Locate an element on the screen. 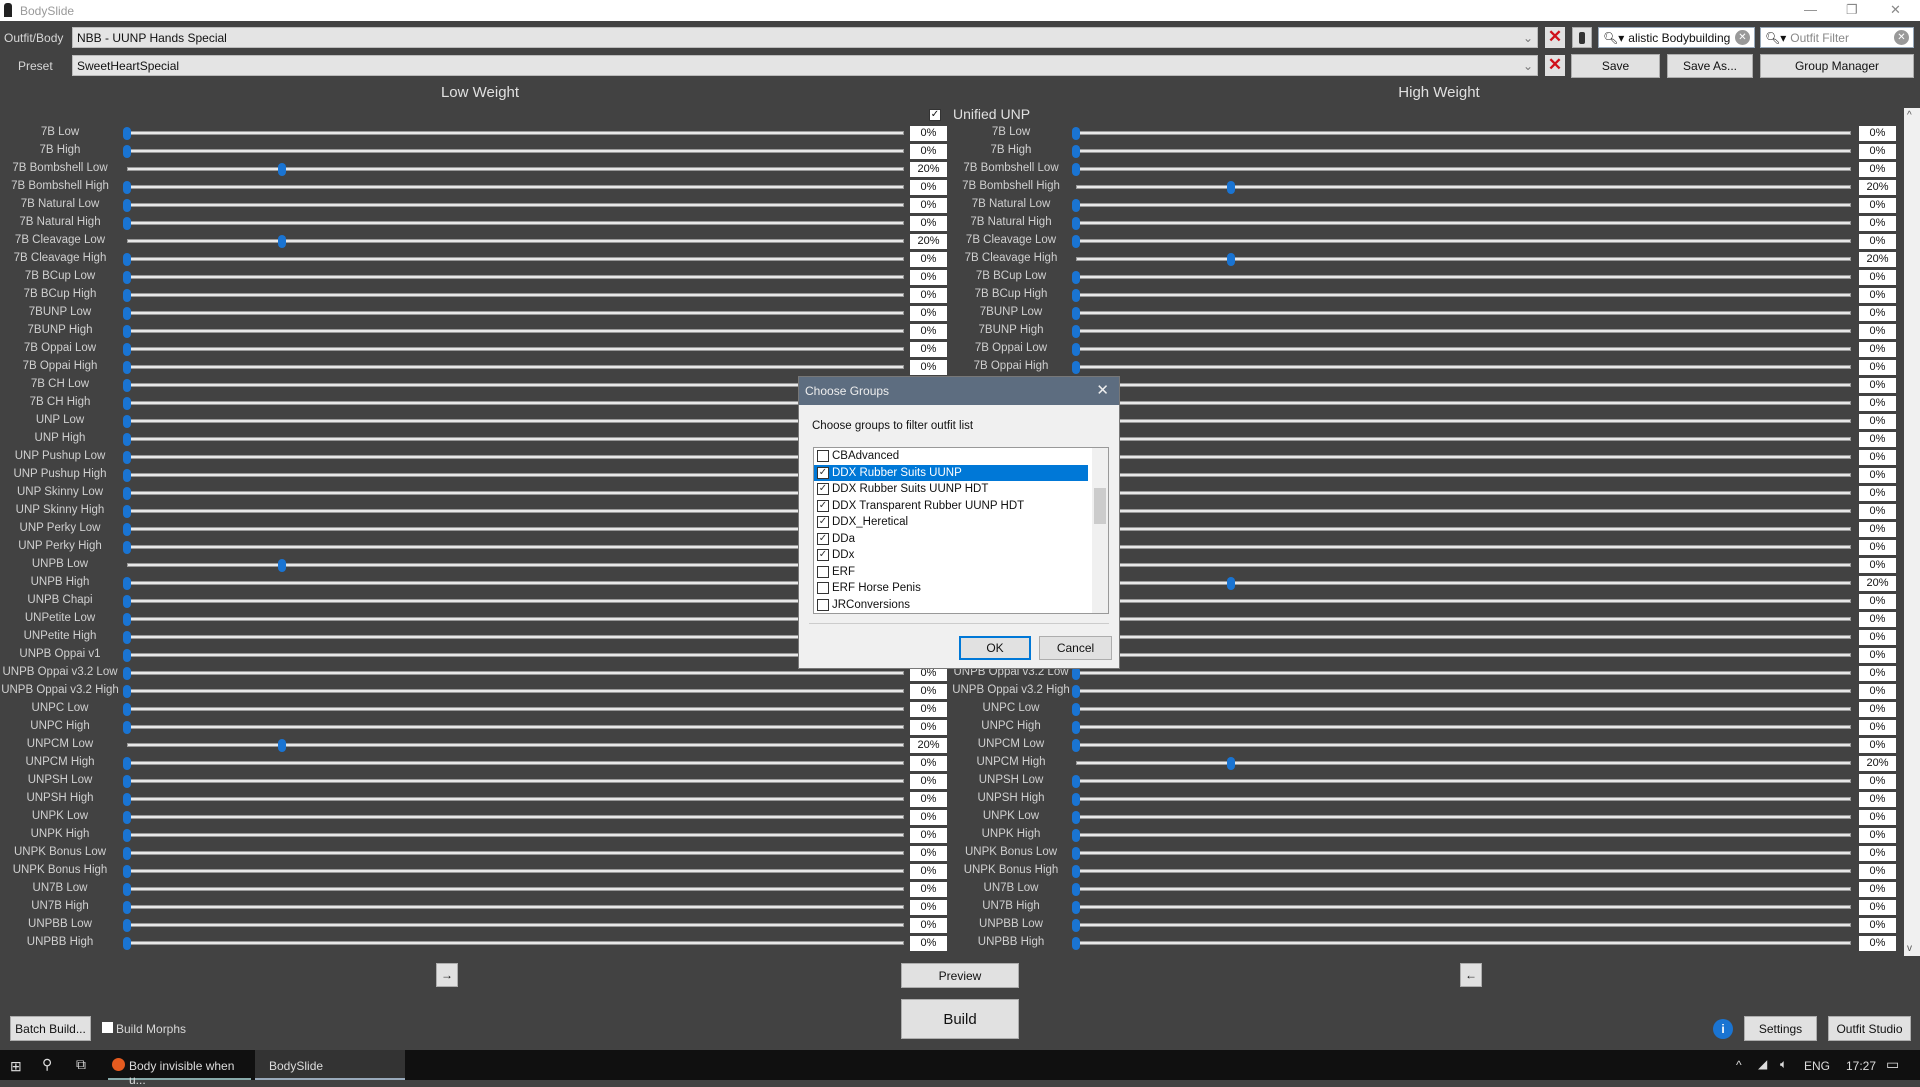 The width and height of the screenshot is (1920, 1087). copy-right-button: → is located at coordinates (447, 975).